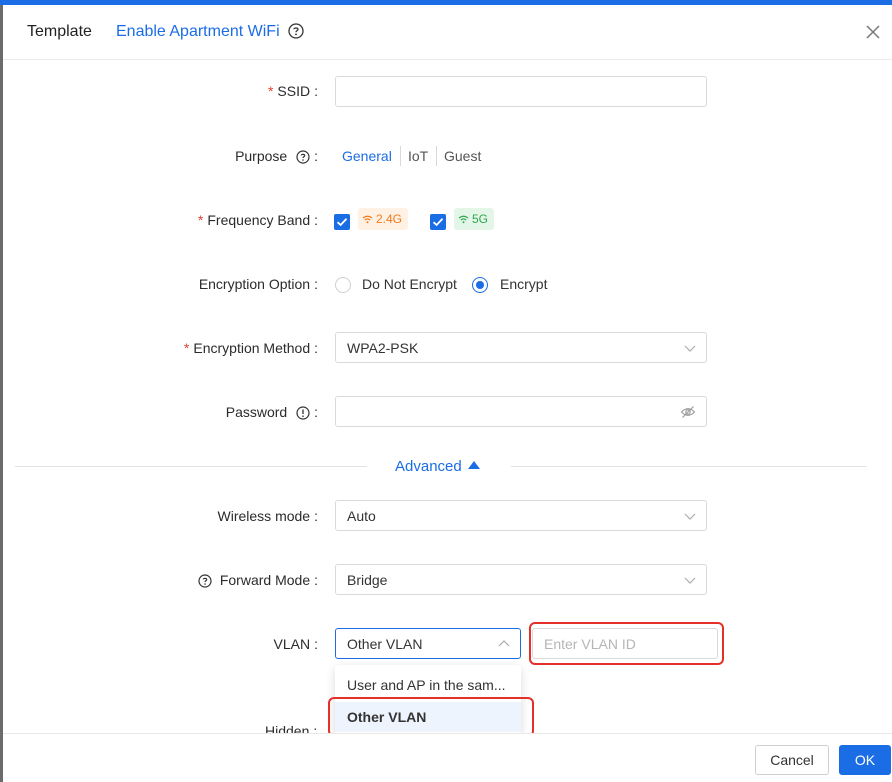  What do you see at coordinates (191, 466) in the screenshot?
I see `advanced-divider-left` at bounding box center [191, 466].